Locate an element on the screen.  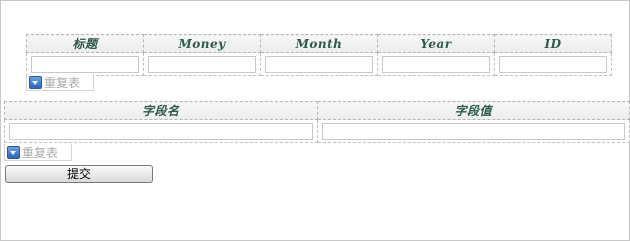
repeat-table-button-fields: 重复表 is located at coordinates (38, 152).